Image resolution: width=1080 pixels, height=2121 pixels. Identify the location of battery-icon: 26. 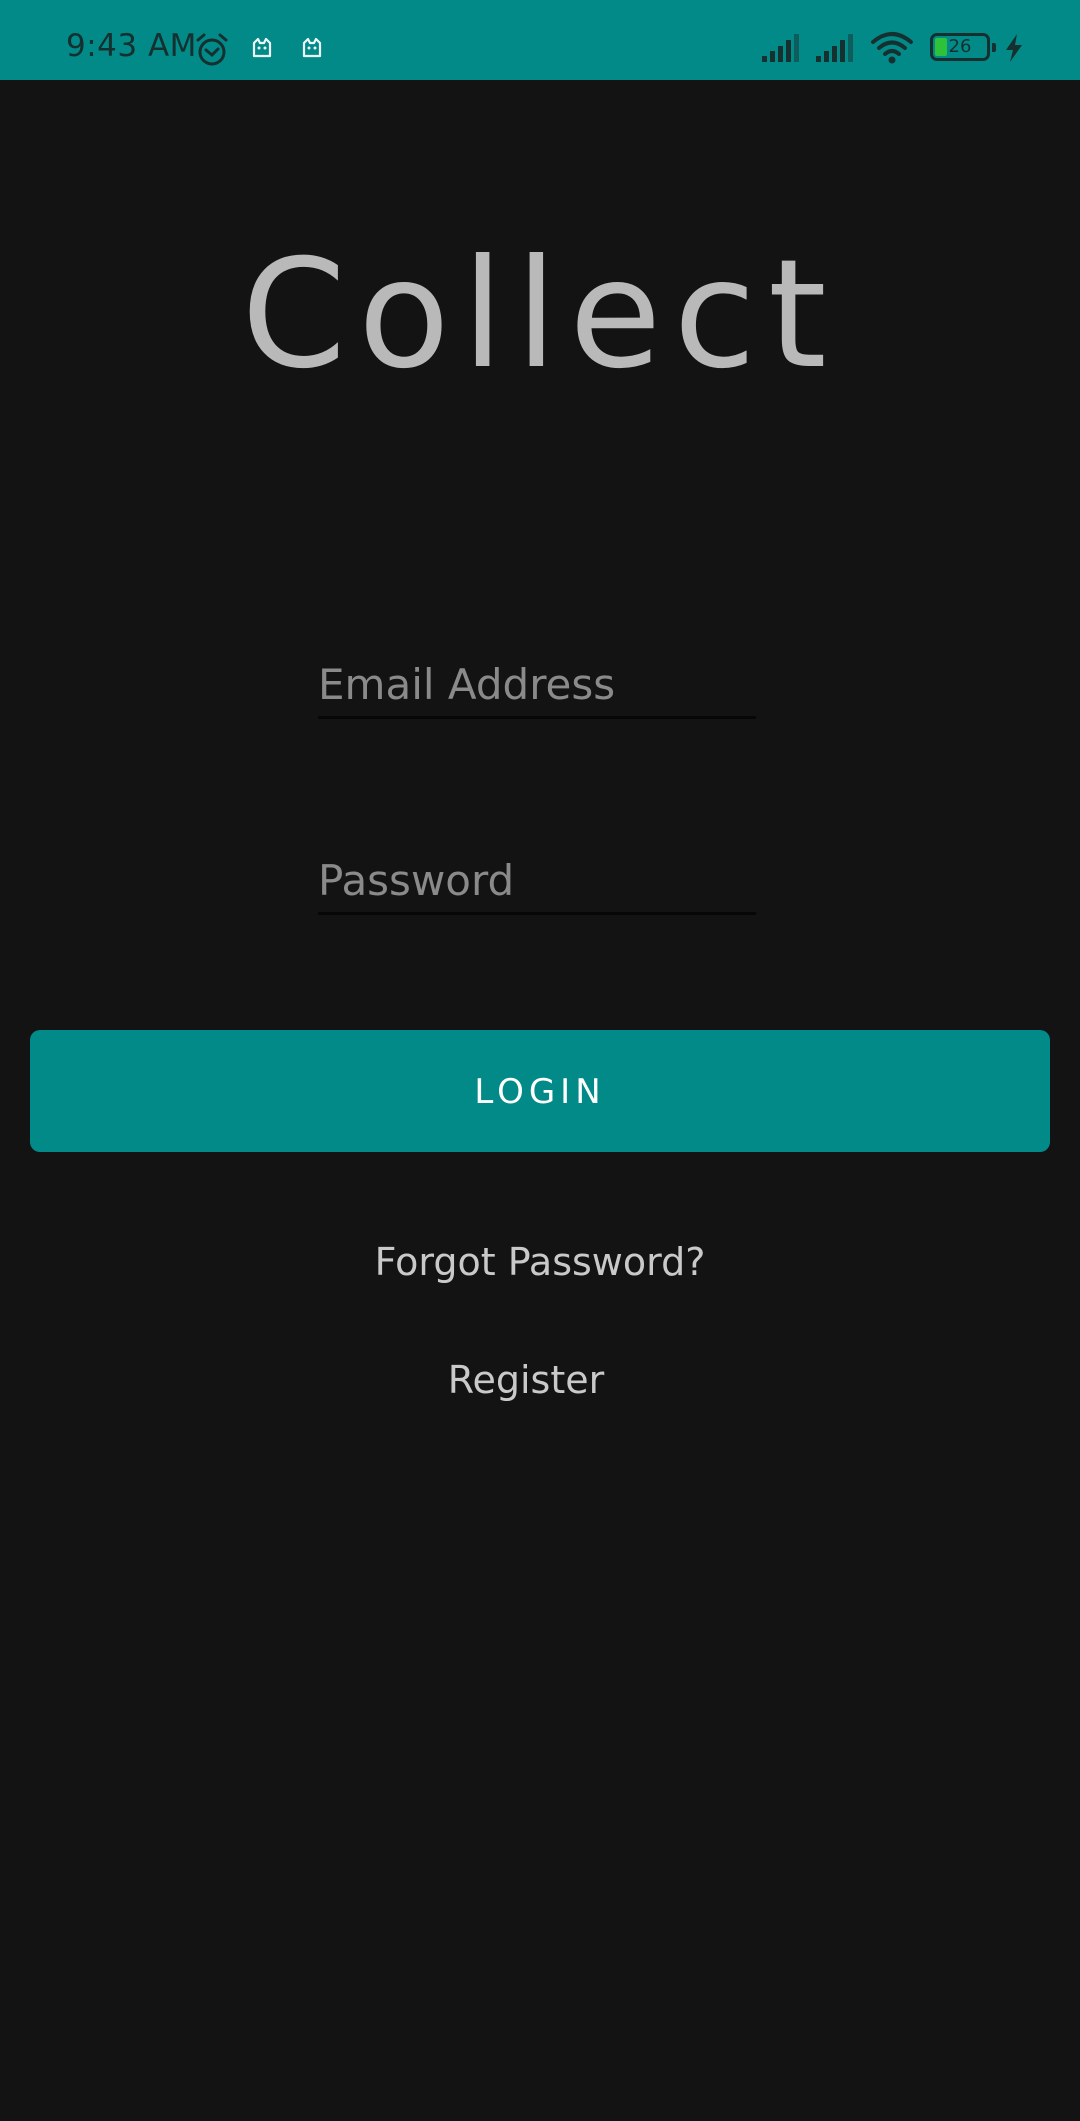
(963, 47).